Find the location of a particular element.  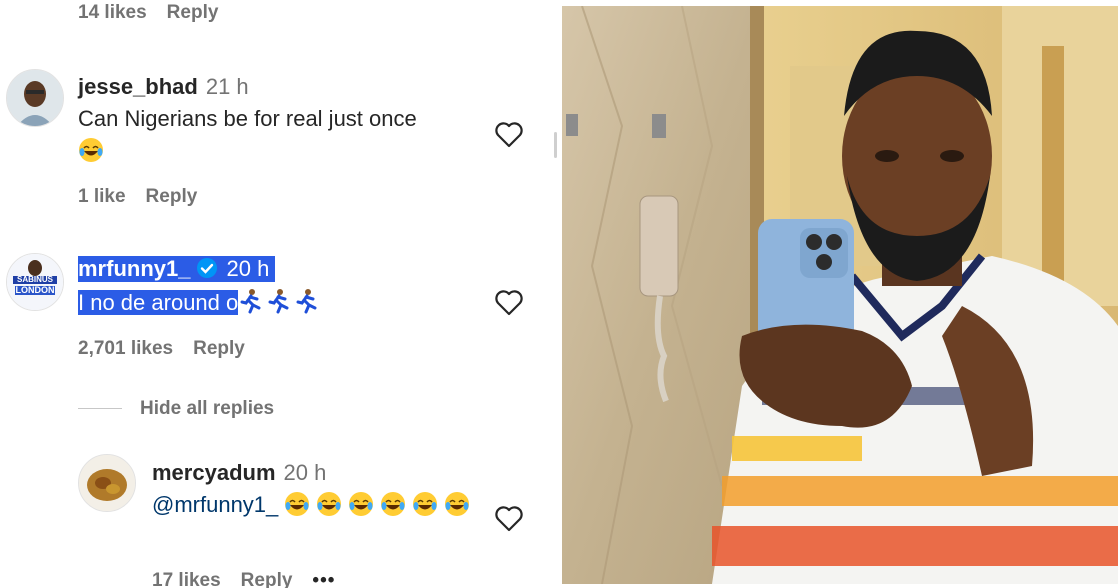

likes-count: 1 like is located at coordinates (102, 196).